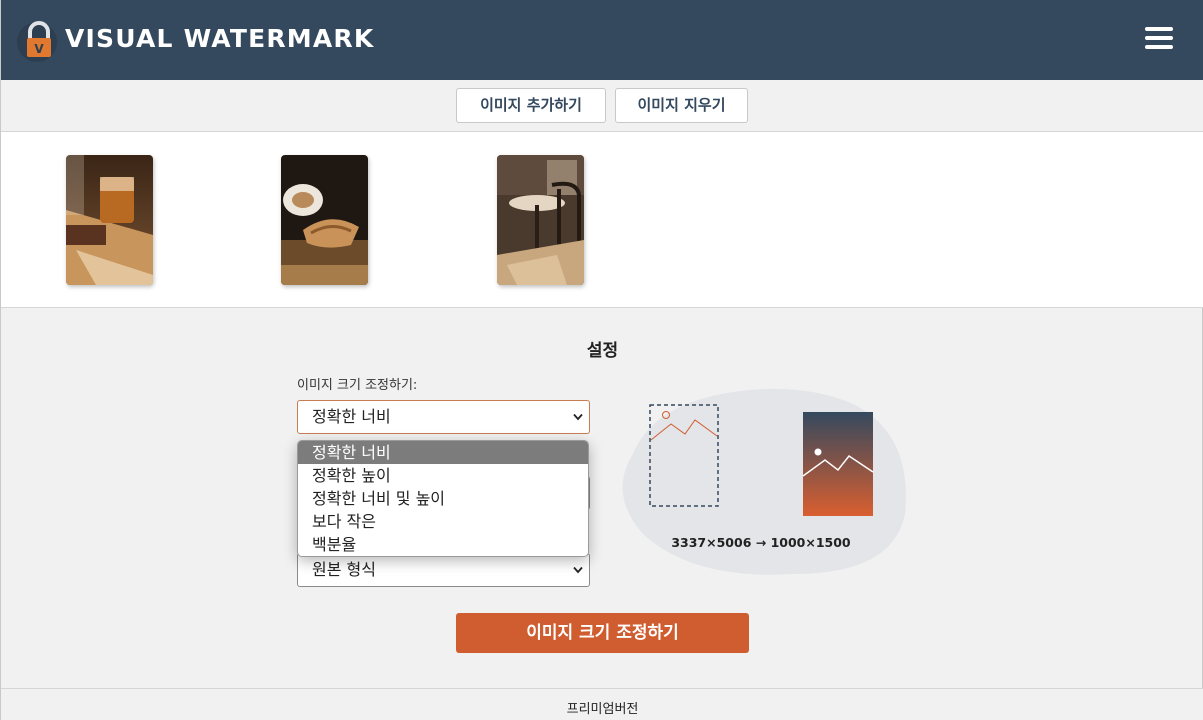 The width and height of the screenshot is (1203, 720). I want to click on resize-images-button: 이미지 크기 조정하기, so click(602, 633).